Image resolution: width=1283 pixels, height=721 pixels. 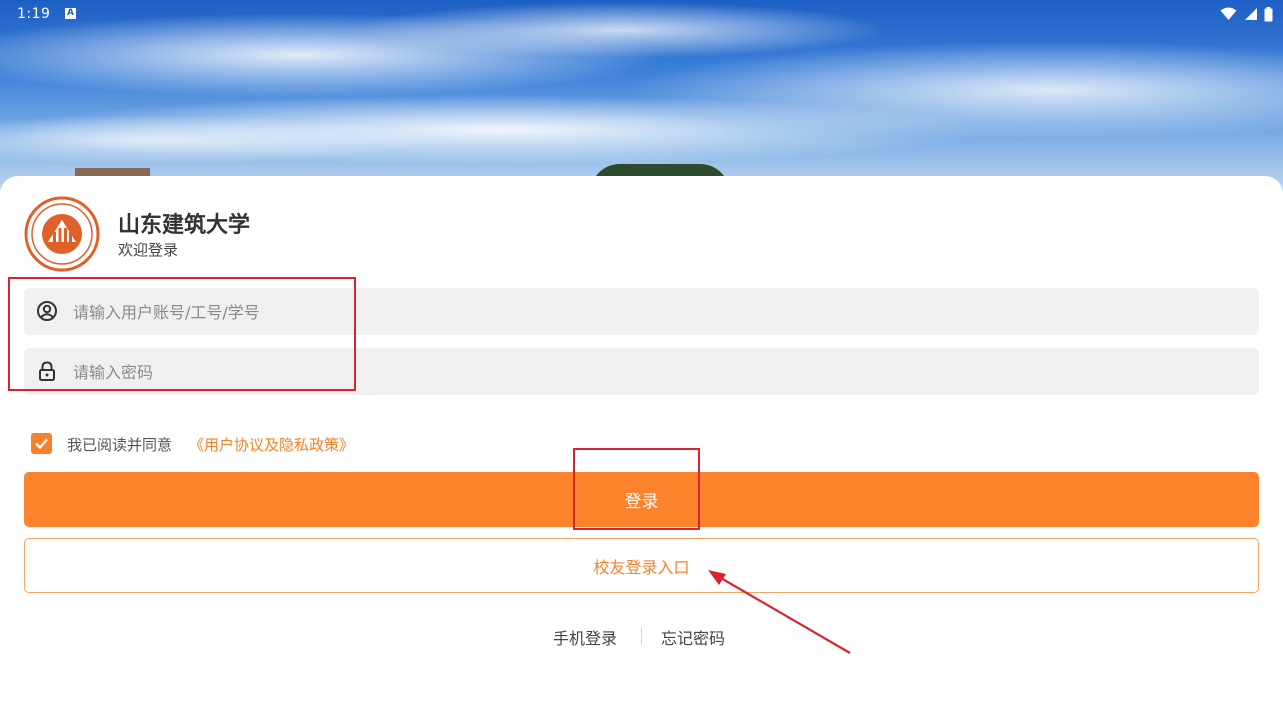 What do you see at coordinates (182, 334) in the screenshot?
I see `annotation-box-credentials` at bounding box center [182, 334].